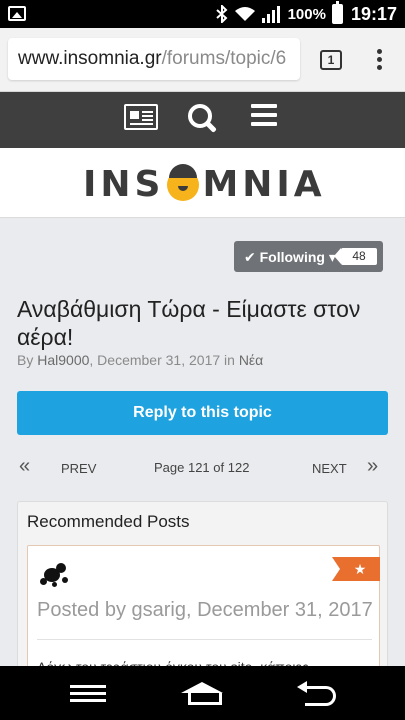  I want to click on divider, so click(204, 639).